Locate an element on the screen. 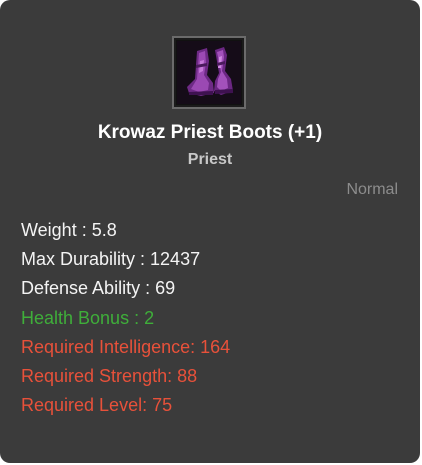 The image size is (422, 465). stat-weight: Weight : 5.8 is located at coordinates (69, 230).